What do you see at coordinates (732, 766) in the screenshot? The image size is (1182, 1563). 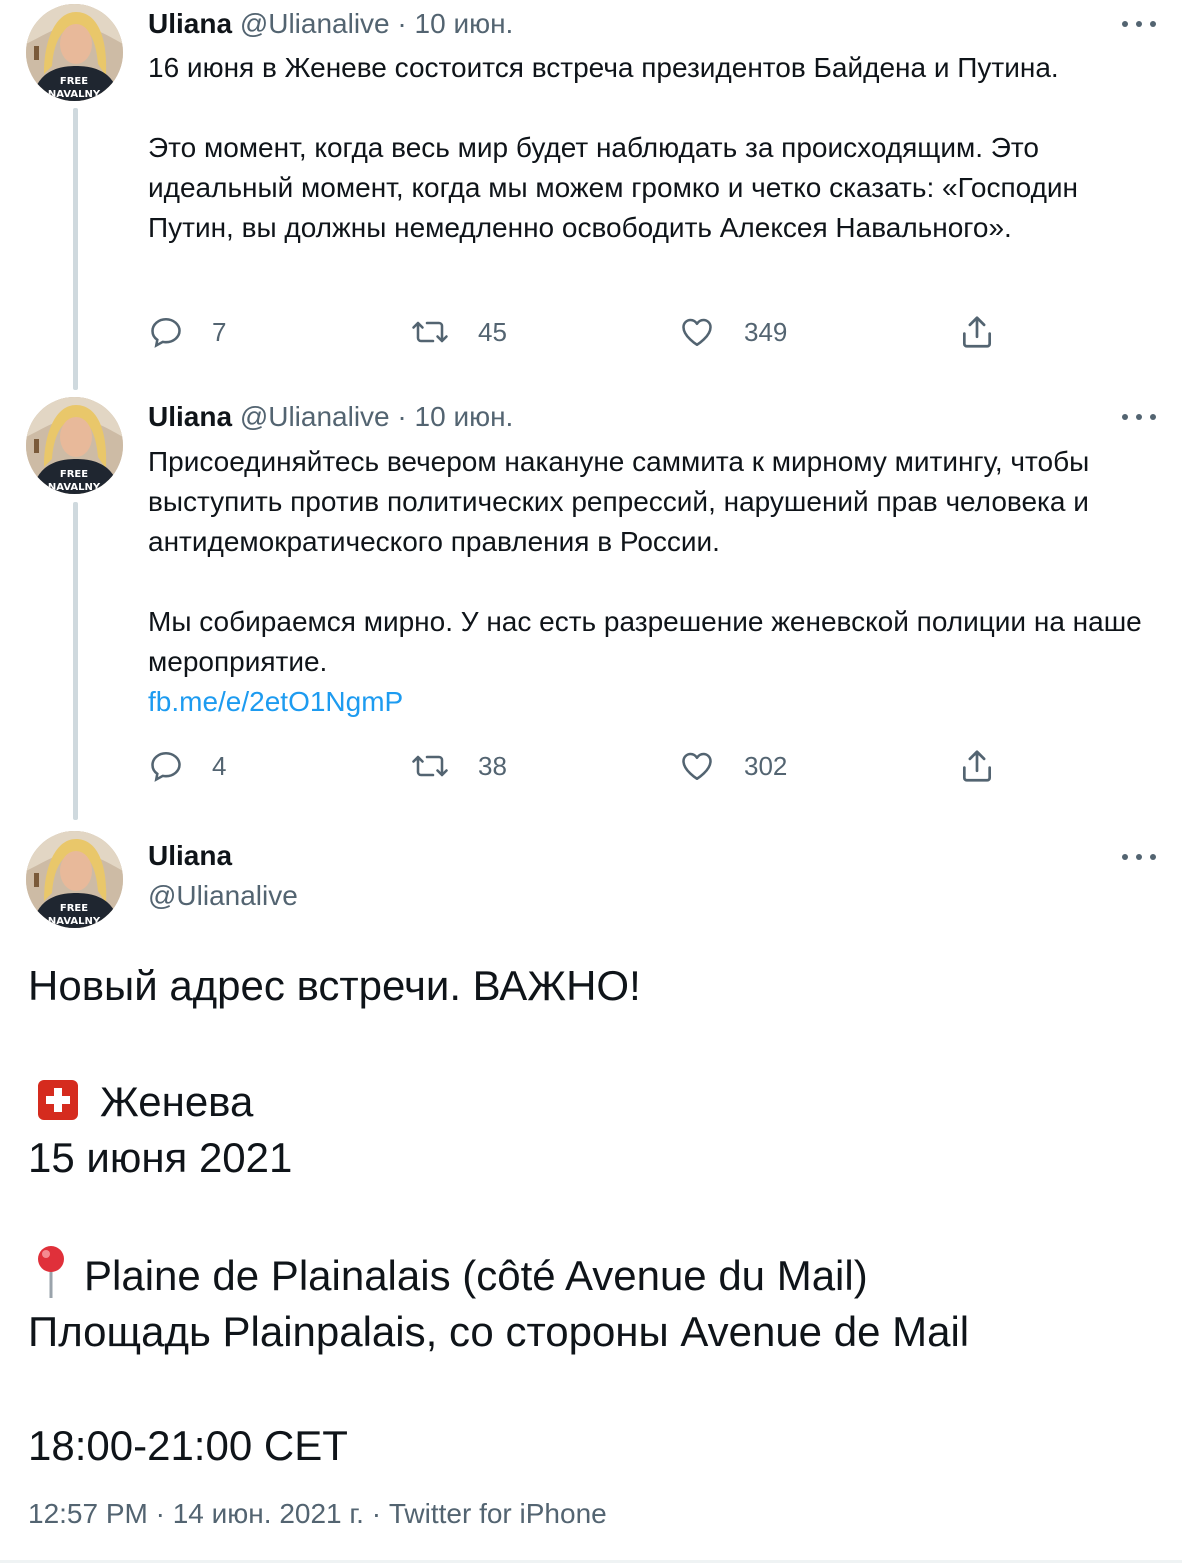 I see `like-button: 302` at bounding box center [732, 766].